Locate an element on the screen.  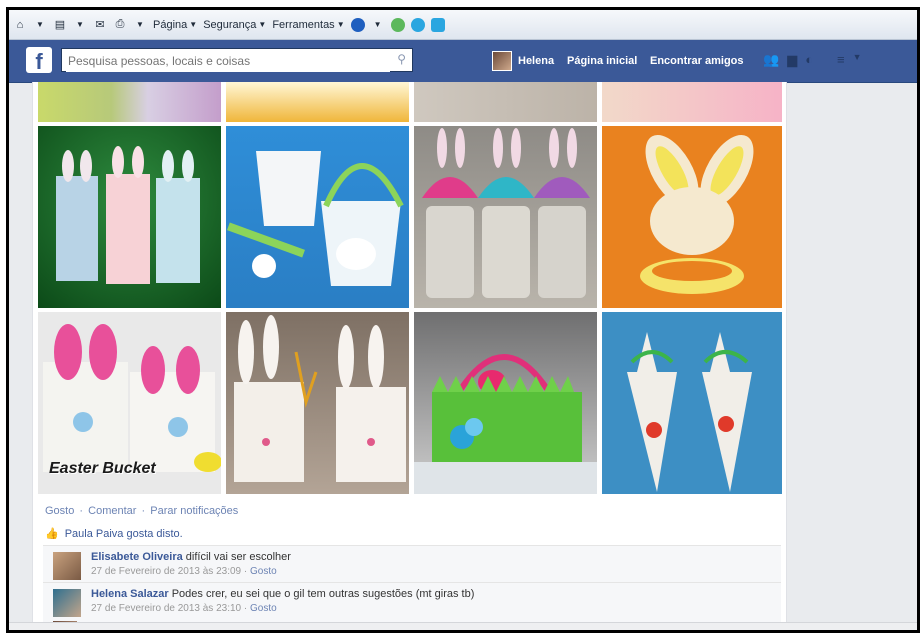
bunny-bags-image is located at coordinates (128, 215).